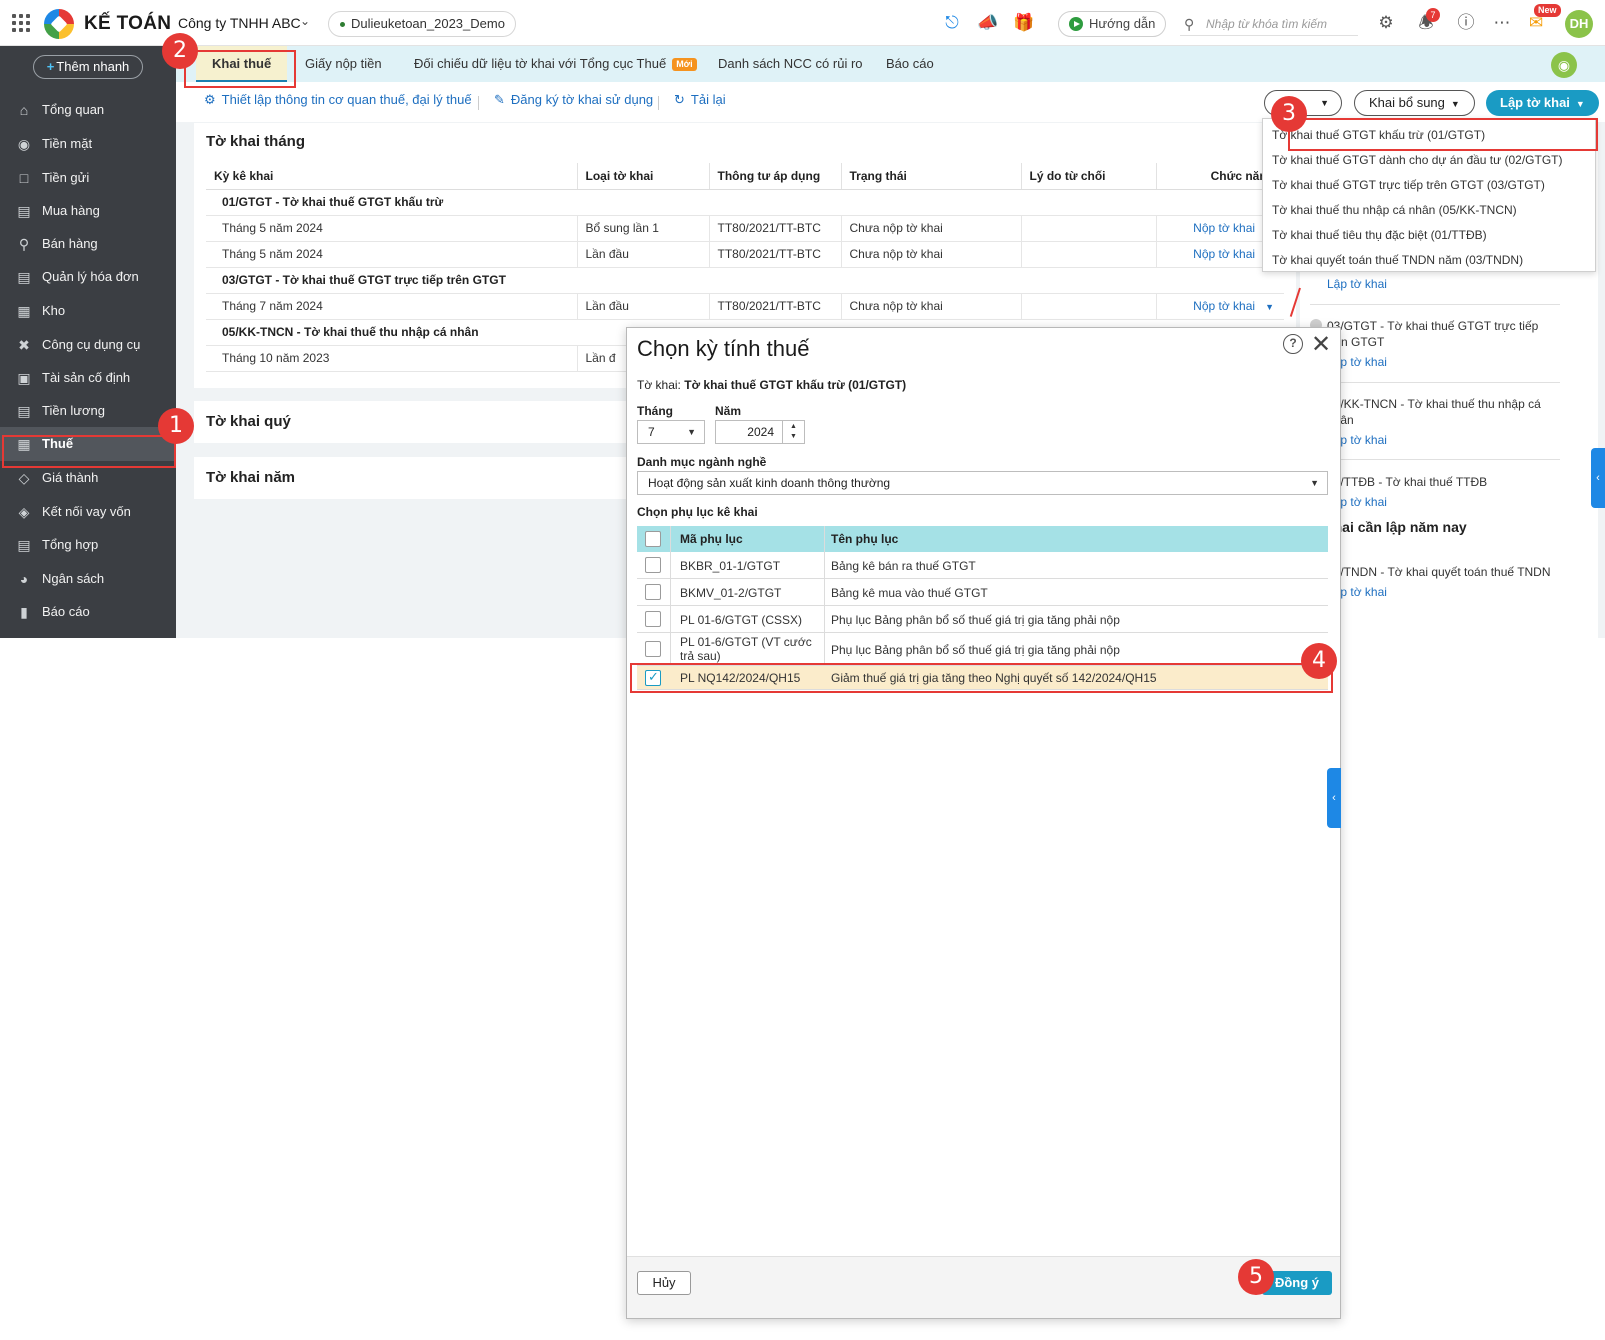  Describe the element at coordinates (251, 477) in the screenshot. I see `yearly-forms-title: Tờ khai năm` at that location.